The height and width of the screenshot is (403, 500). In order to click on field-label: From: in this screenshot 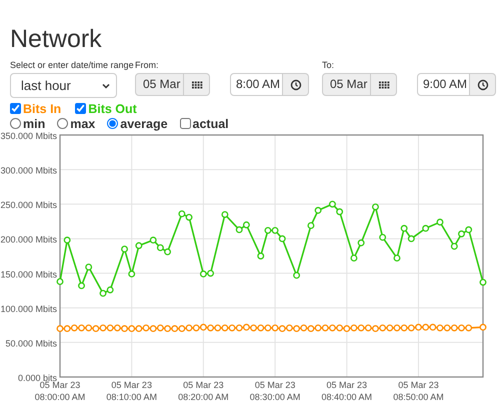, I will do `click(147, 65)`.